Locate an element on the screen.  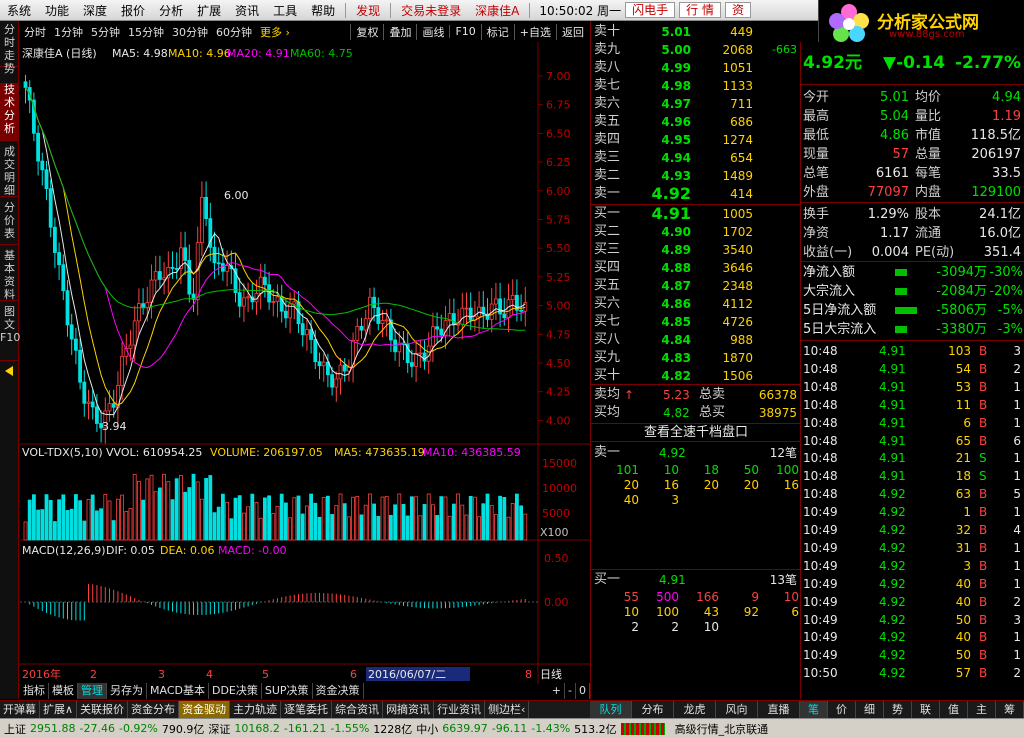
manage-tab: 管理 is located at coordinates (92, 691).